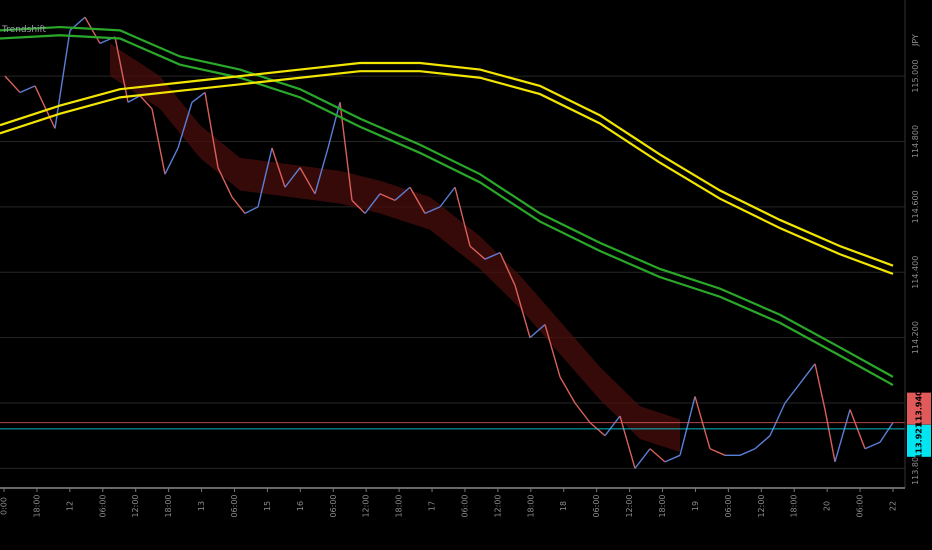 The height and width of the screenshot is (550, 932). What do you see at coordinates (893, 506) in the screenshot?
I see `x-tick-label: 22` at bounding box center [893, 506].